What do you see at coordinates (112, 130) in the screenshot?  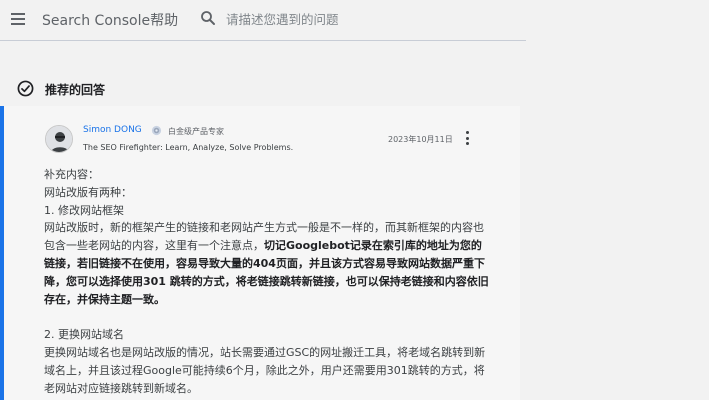 I see `author-name: Simon DONG` at bounding box center [112, 130].